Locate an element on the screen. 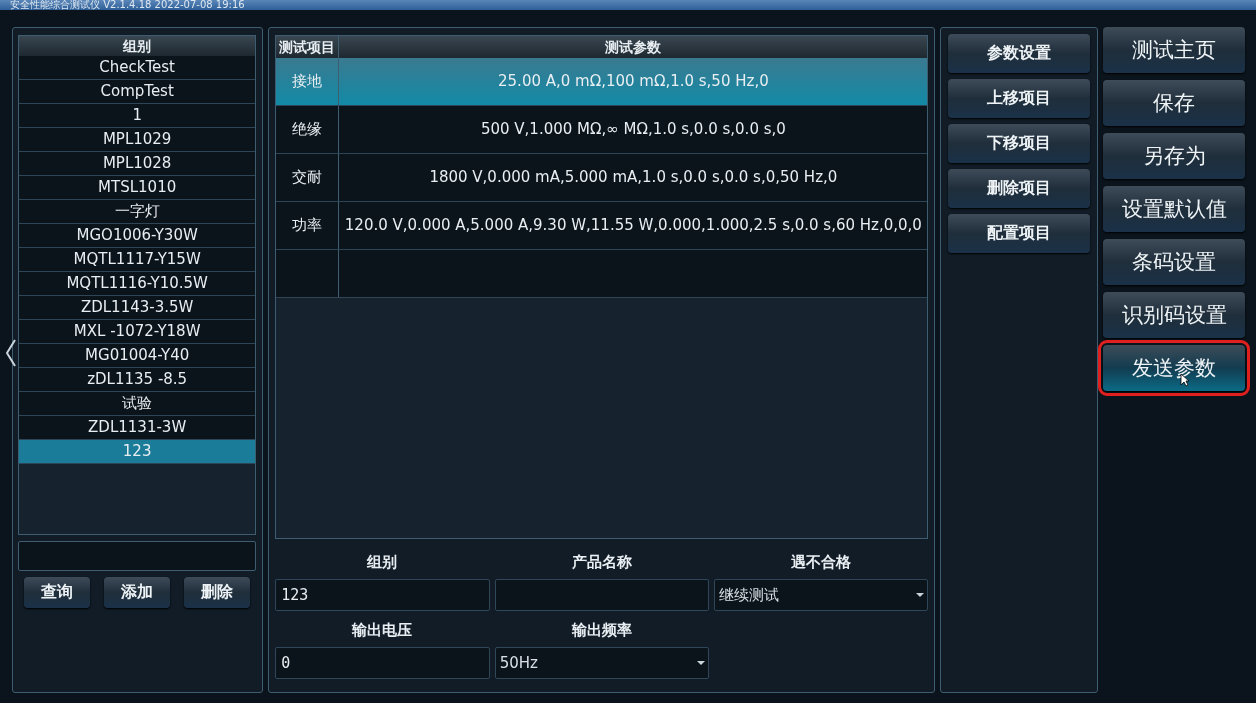 Image resolution: width=1256 pixels, height=703 pixels. field-label: 产品名称 is located at coordinates (601, 562).